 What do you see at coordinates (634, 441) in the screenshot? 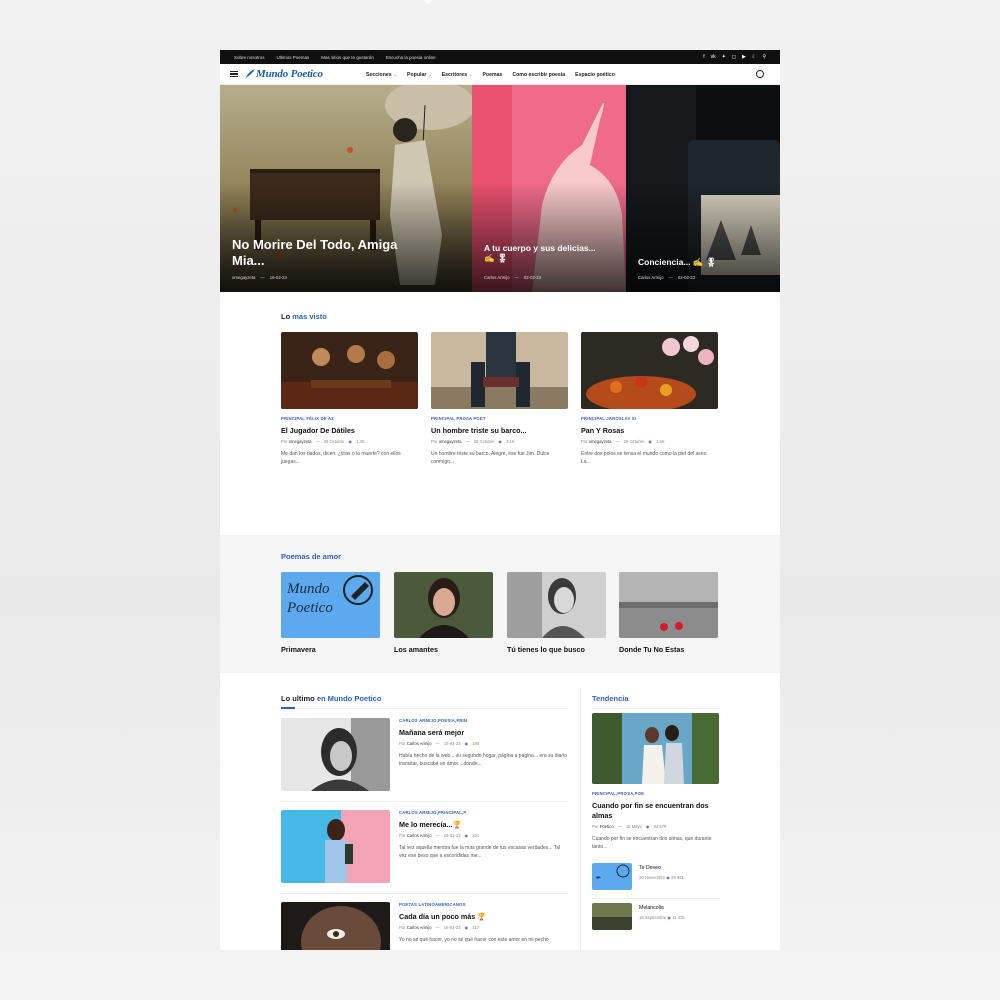
I see `post-date: 29 Octubre` at bounding box center [634, 441].